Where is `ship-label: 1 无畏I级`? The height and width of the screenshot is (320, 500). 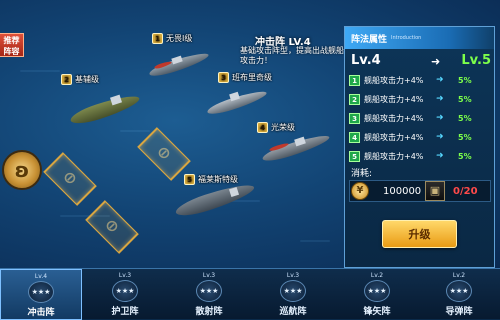
ship-label: 1 无畏I级 is located at coordinates (172, 38).